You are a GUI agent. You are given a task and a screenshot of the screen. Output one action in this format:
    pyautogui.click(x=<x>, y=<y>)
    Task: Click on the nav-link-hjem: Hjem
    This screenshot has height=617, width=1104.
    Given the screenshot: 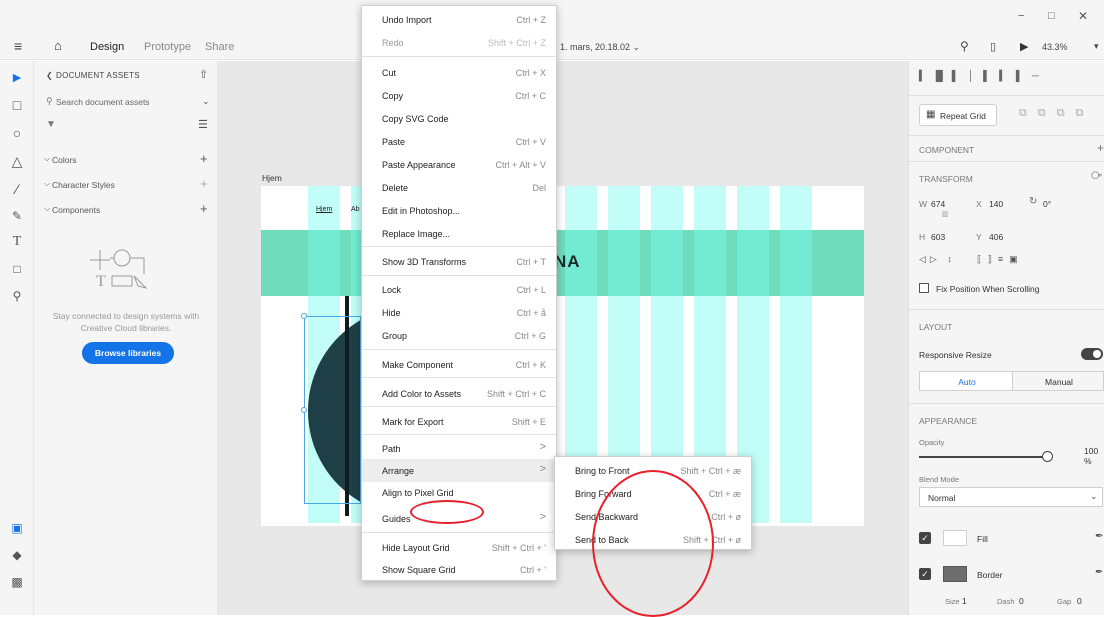 What is the action you would take?
    pyautogui.click(x=324, y=209)
    